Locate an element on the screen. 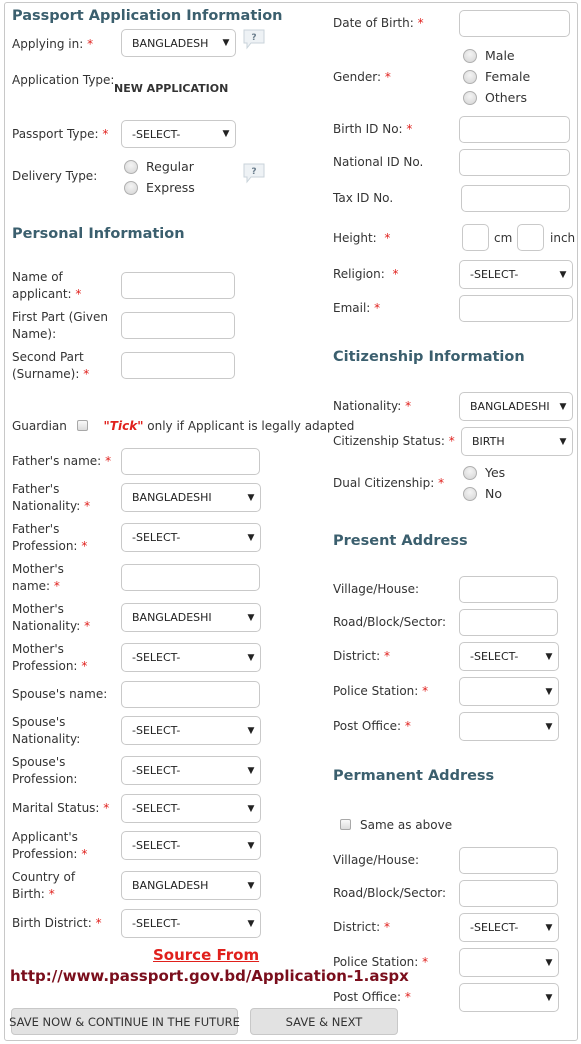 This screenshot has height=1044, width=581. permanent-village-input is located at coordinates (508, 860).